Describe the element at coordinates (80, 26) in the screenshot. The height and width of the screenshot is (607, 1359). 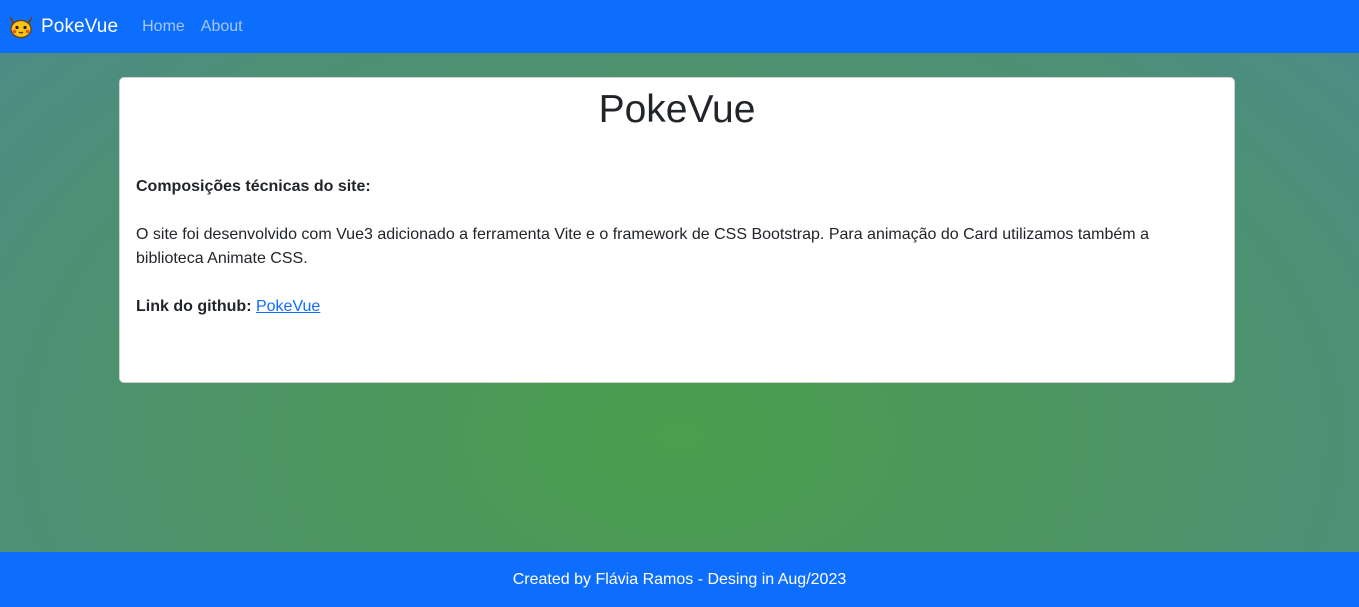
I see `brand-name: PokeVue` at that location.